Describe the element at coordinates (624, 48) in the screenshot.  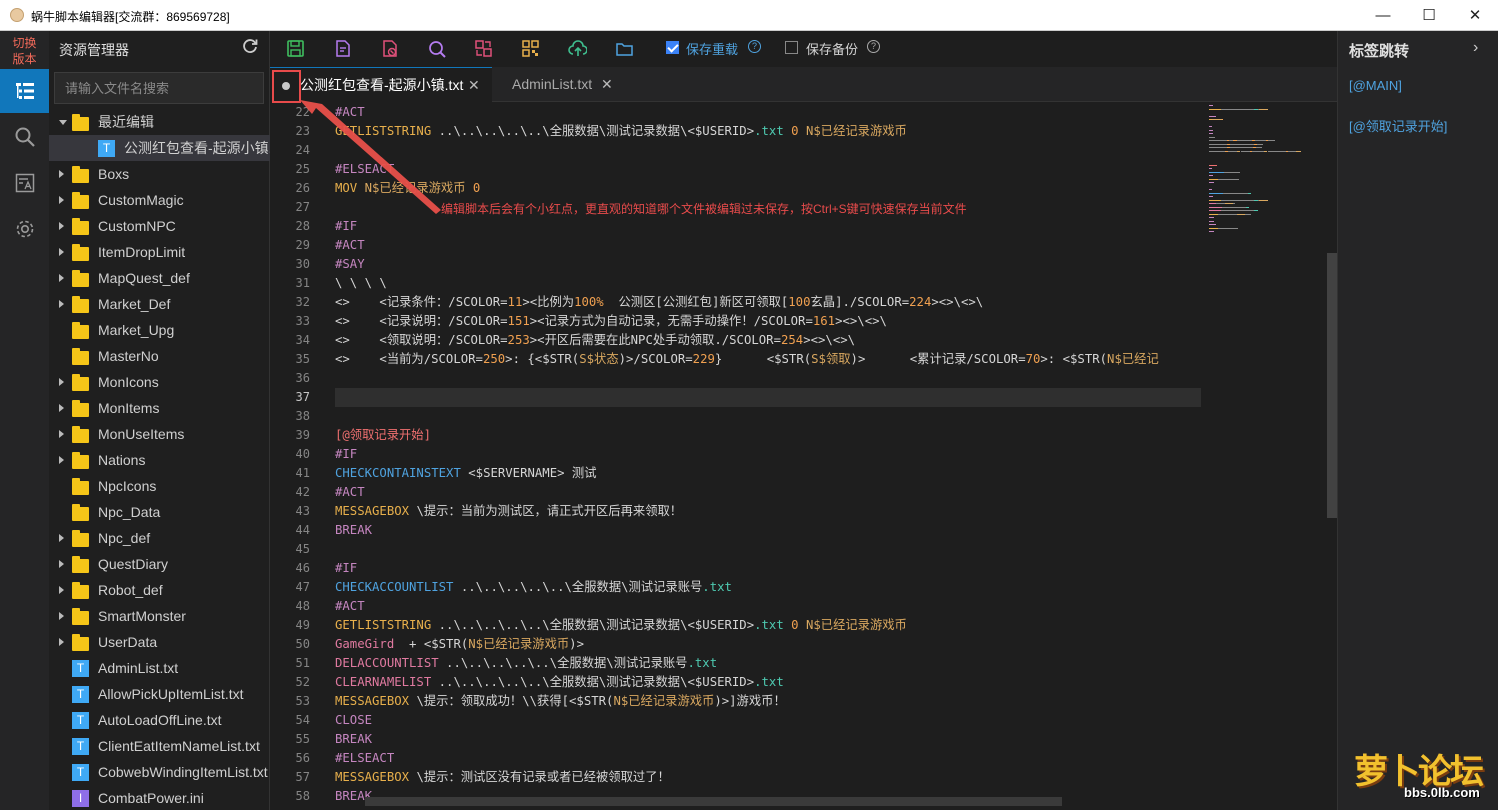
I see `open-folder-button` at that location.